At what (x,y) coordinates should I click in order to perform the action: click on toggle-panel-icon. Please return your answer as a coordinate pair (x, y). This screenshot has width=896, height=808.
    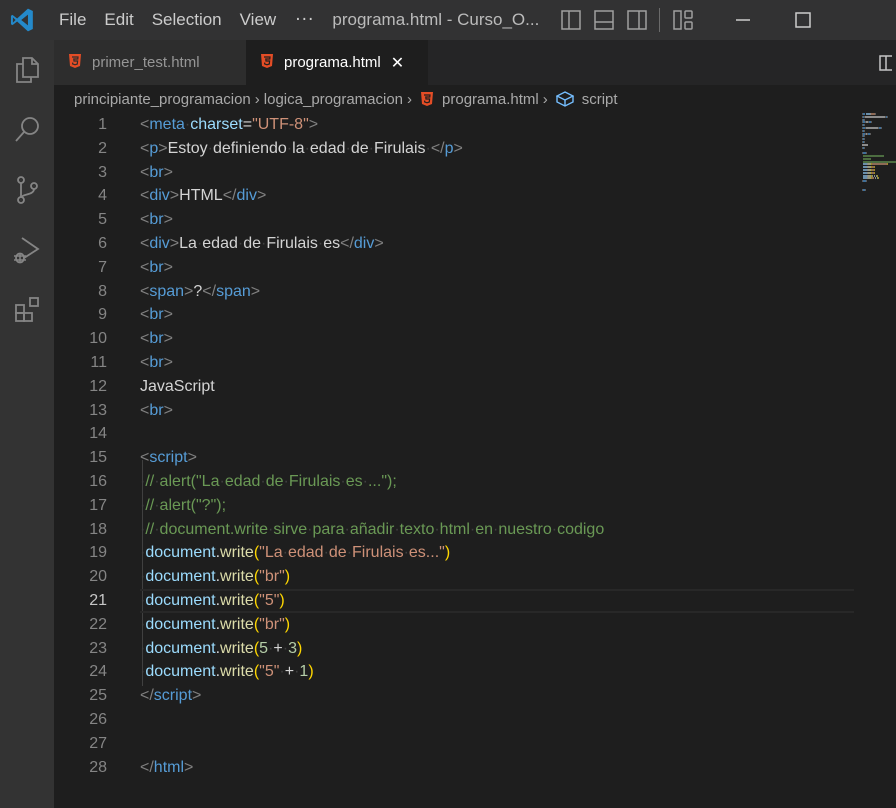
    Looking at the image, I should click on (603, 20).